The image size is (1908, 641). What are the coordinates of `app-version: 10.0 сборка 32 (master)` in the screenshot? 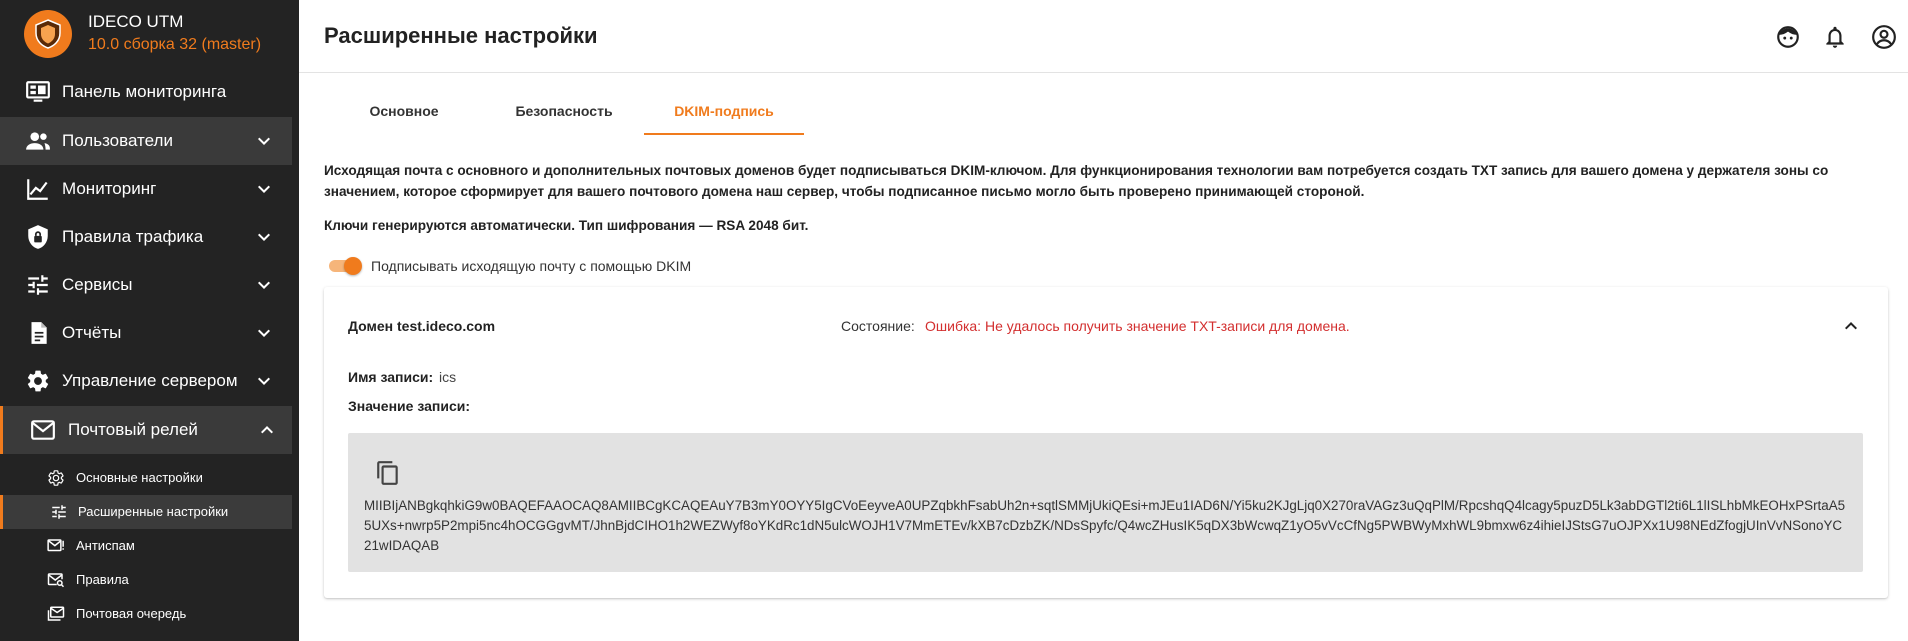 It's located at (175, 44).